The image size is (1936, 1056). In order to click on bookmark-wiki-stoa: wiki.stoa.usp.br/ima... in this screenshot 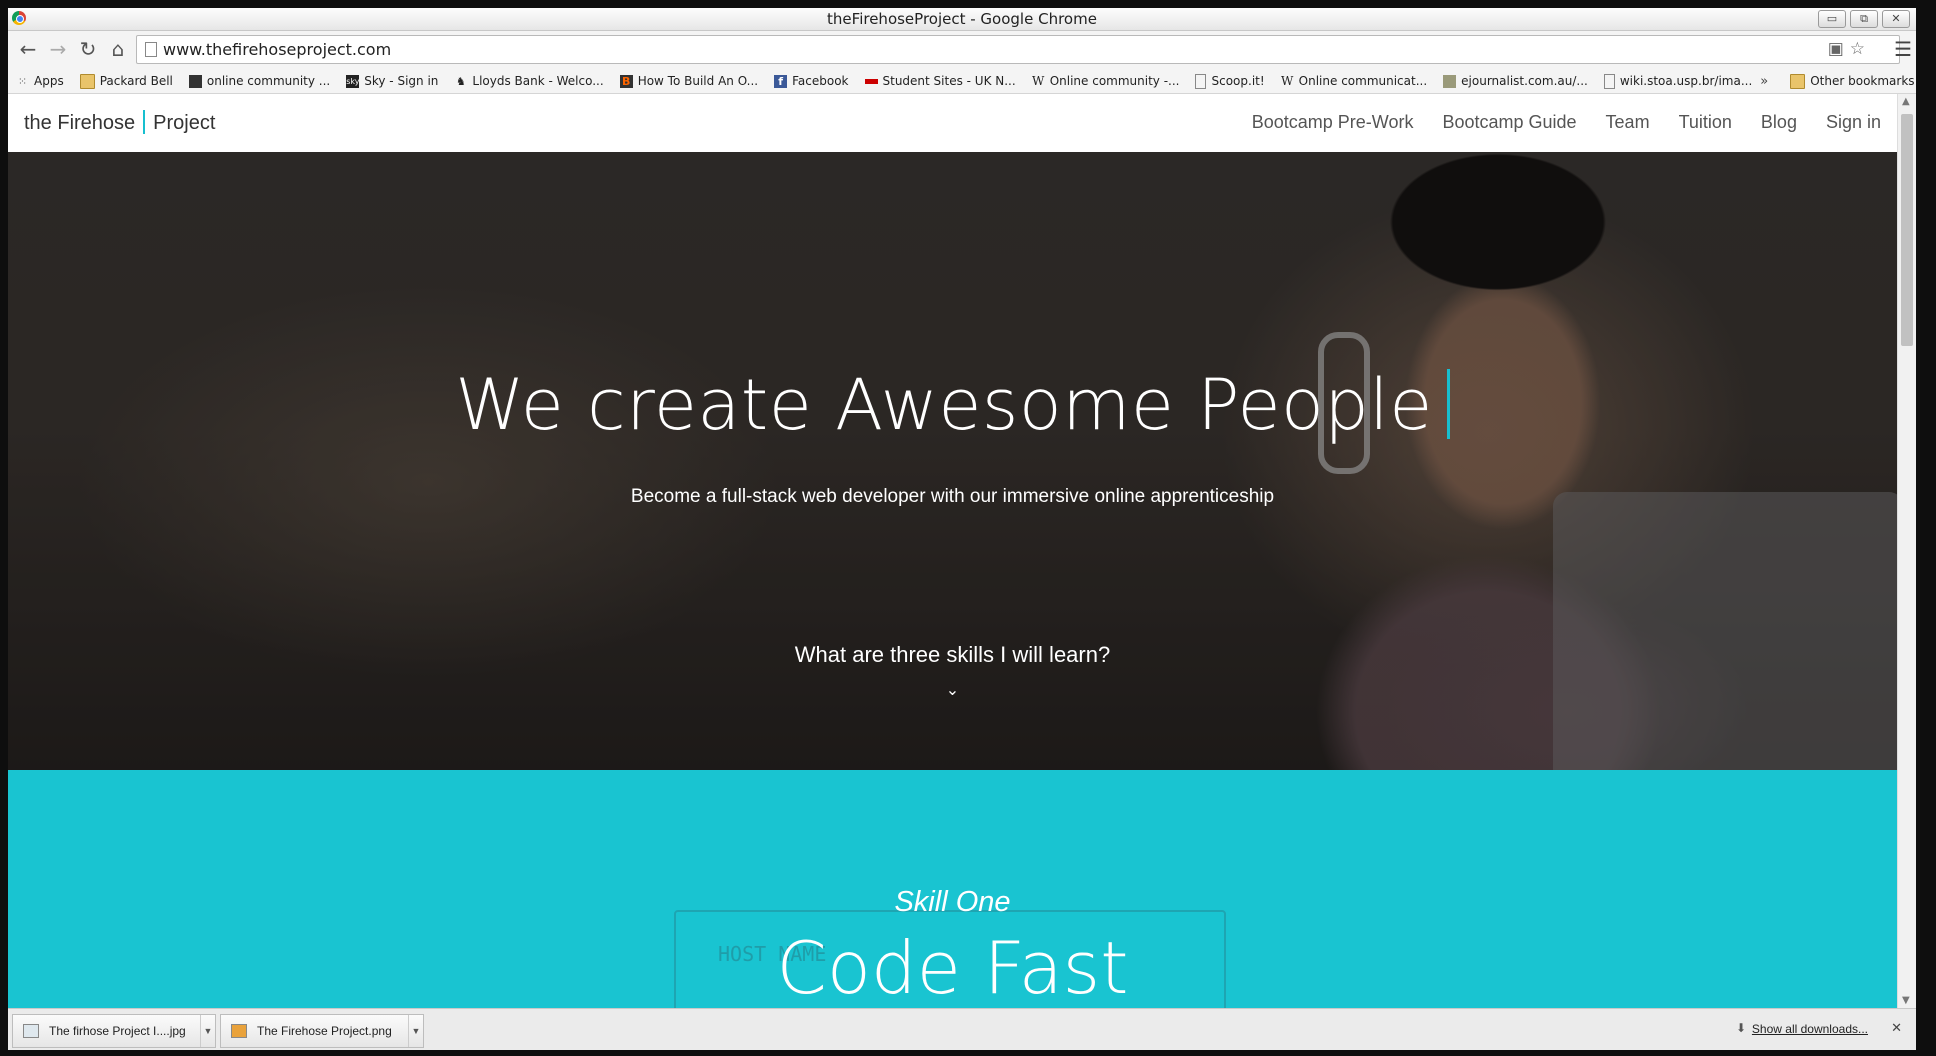, I will do `click(1677, 81)`.